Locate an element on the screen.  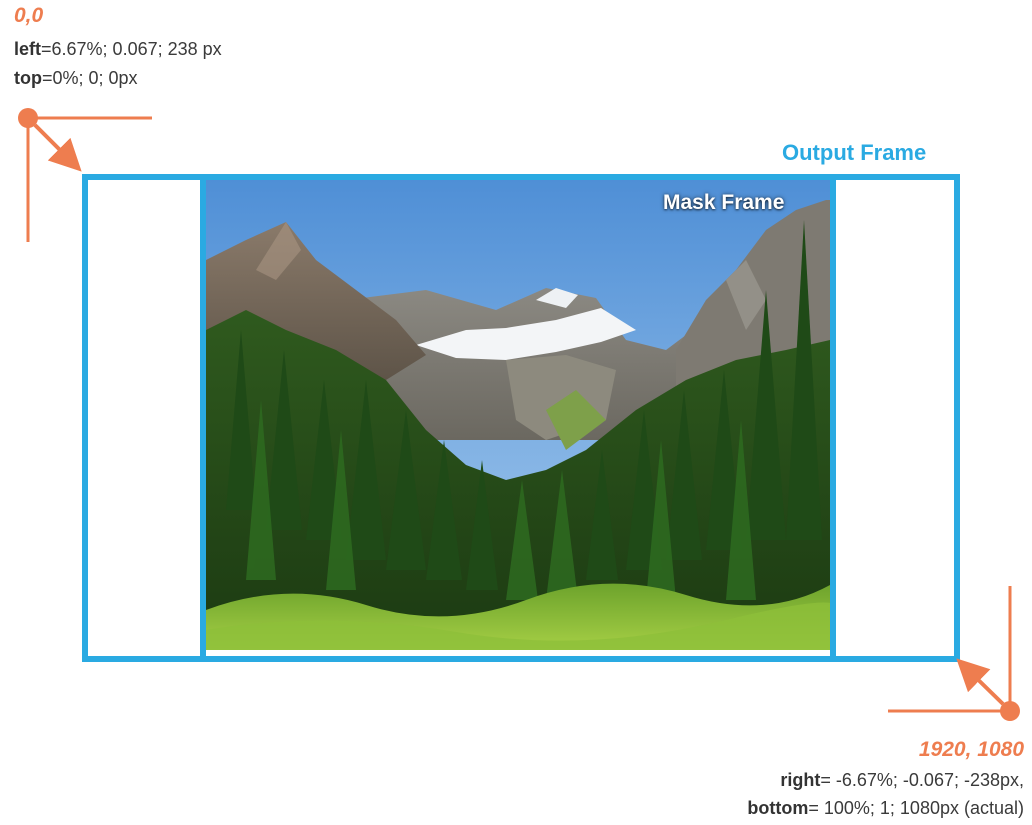
end-arrow-icon is located at coordinates (980, 682).